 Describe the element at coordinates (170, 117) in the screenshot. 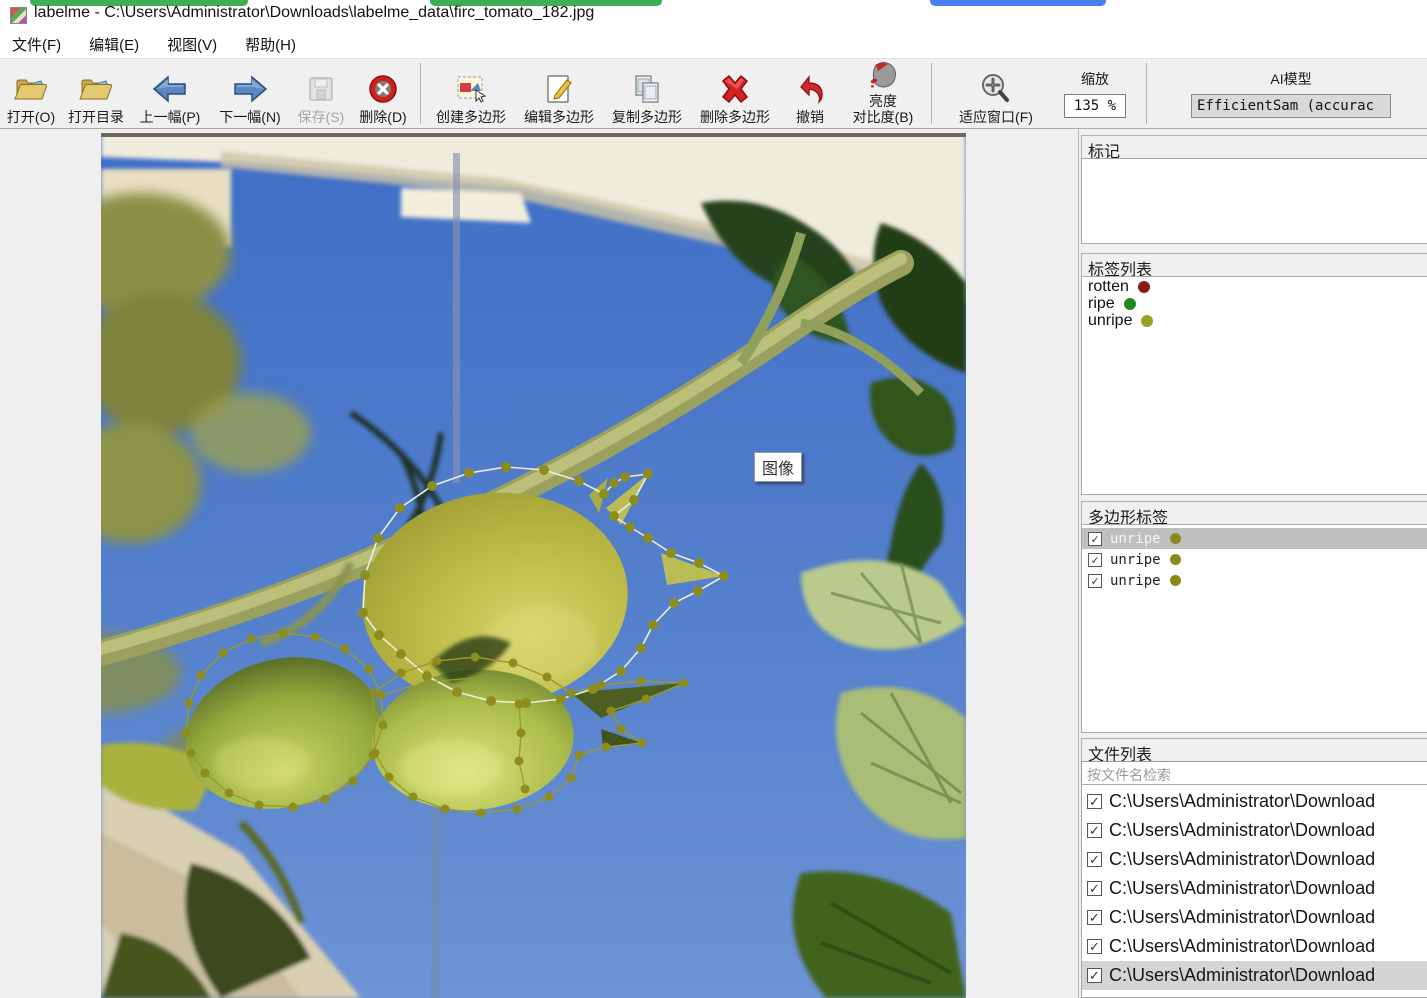

I see `toolbar-label: 上一幅(P)` at that location.